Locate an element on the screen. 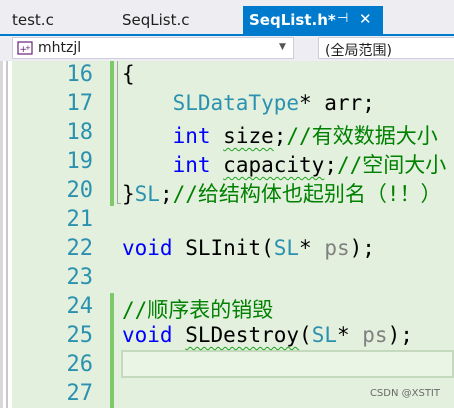  chevron-down-icon: ▼ is located at coordinates (282, 47).